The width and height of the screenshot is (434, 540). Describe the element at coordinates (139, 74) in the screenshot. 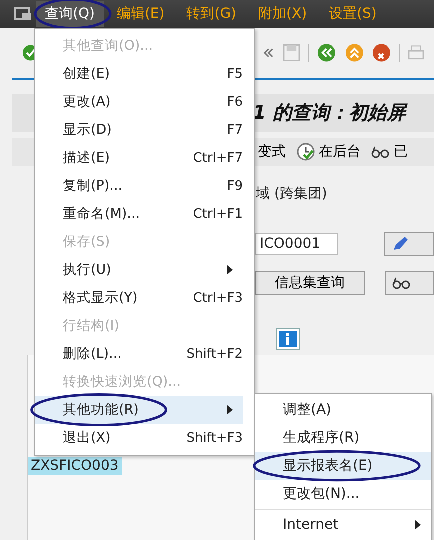

I see `menu-item: 创建(E) F5` at that location.